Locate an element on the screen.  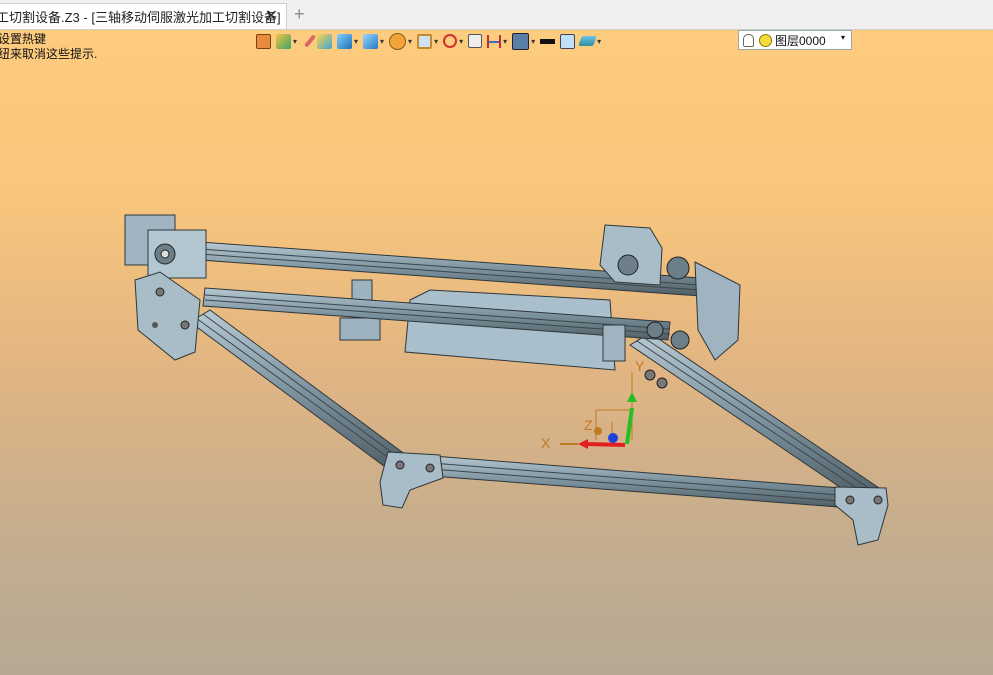
square-icon is located at coordinates (475, 41).